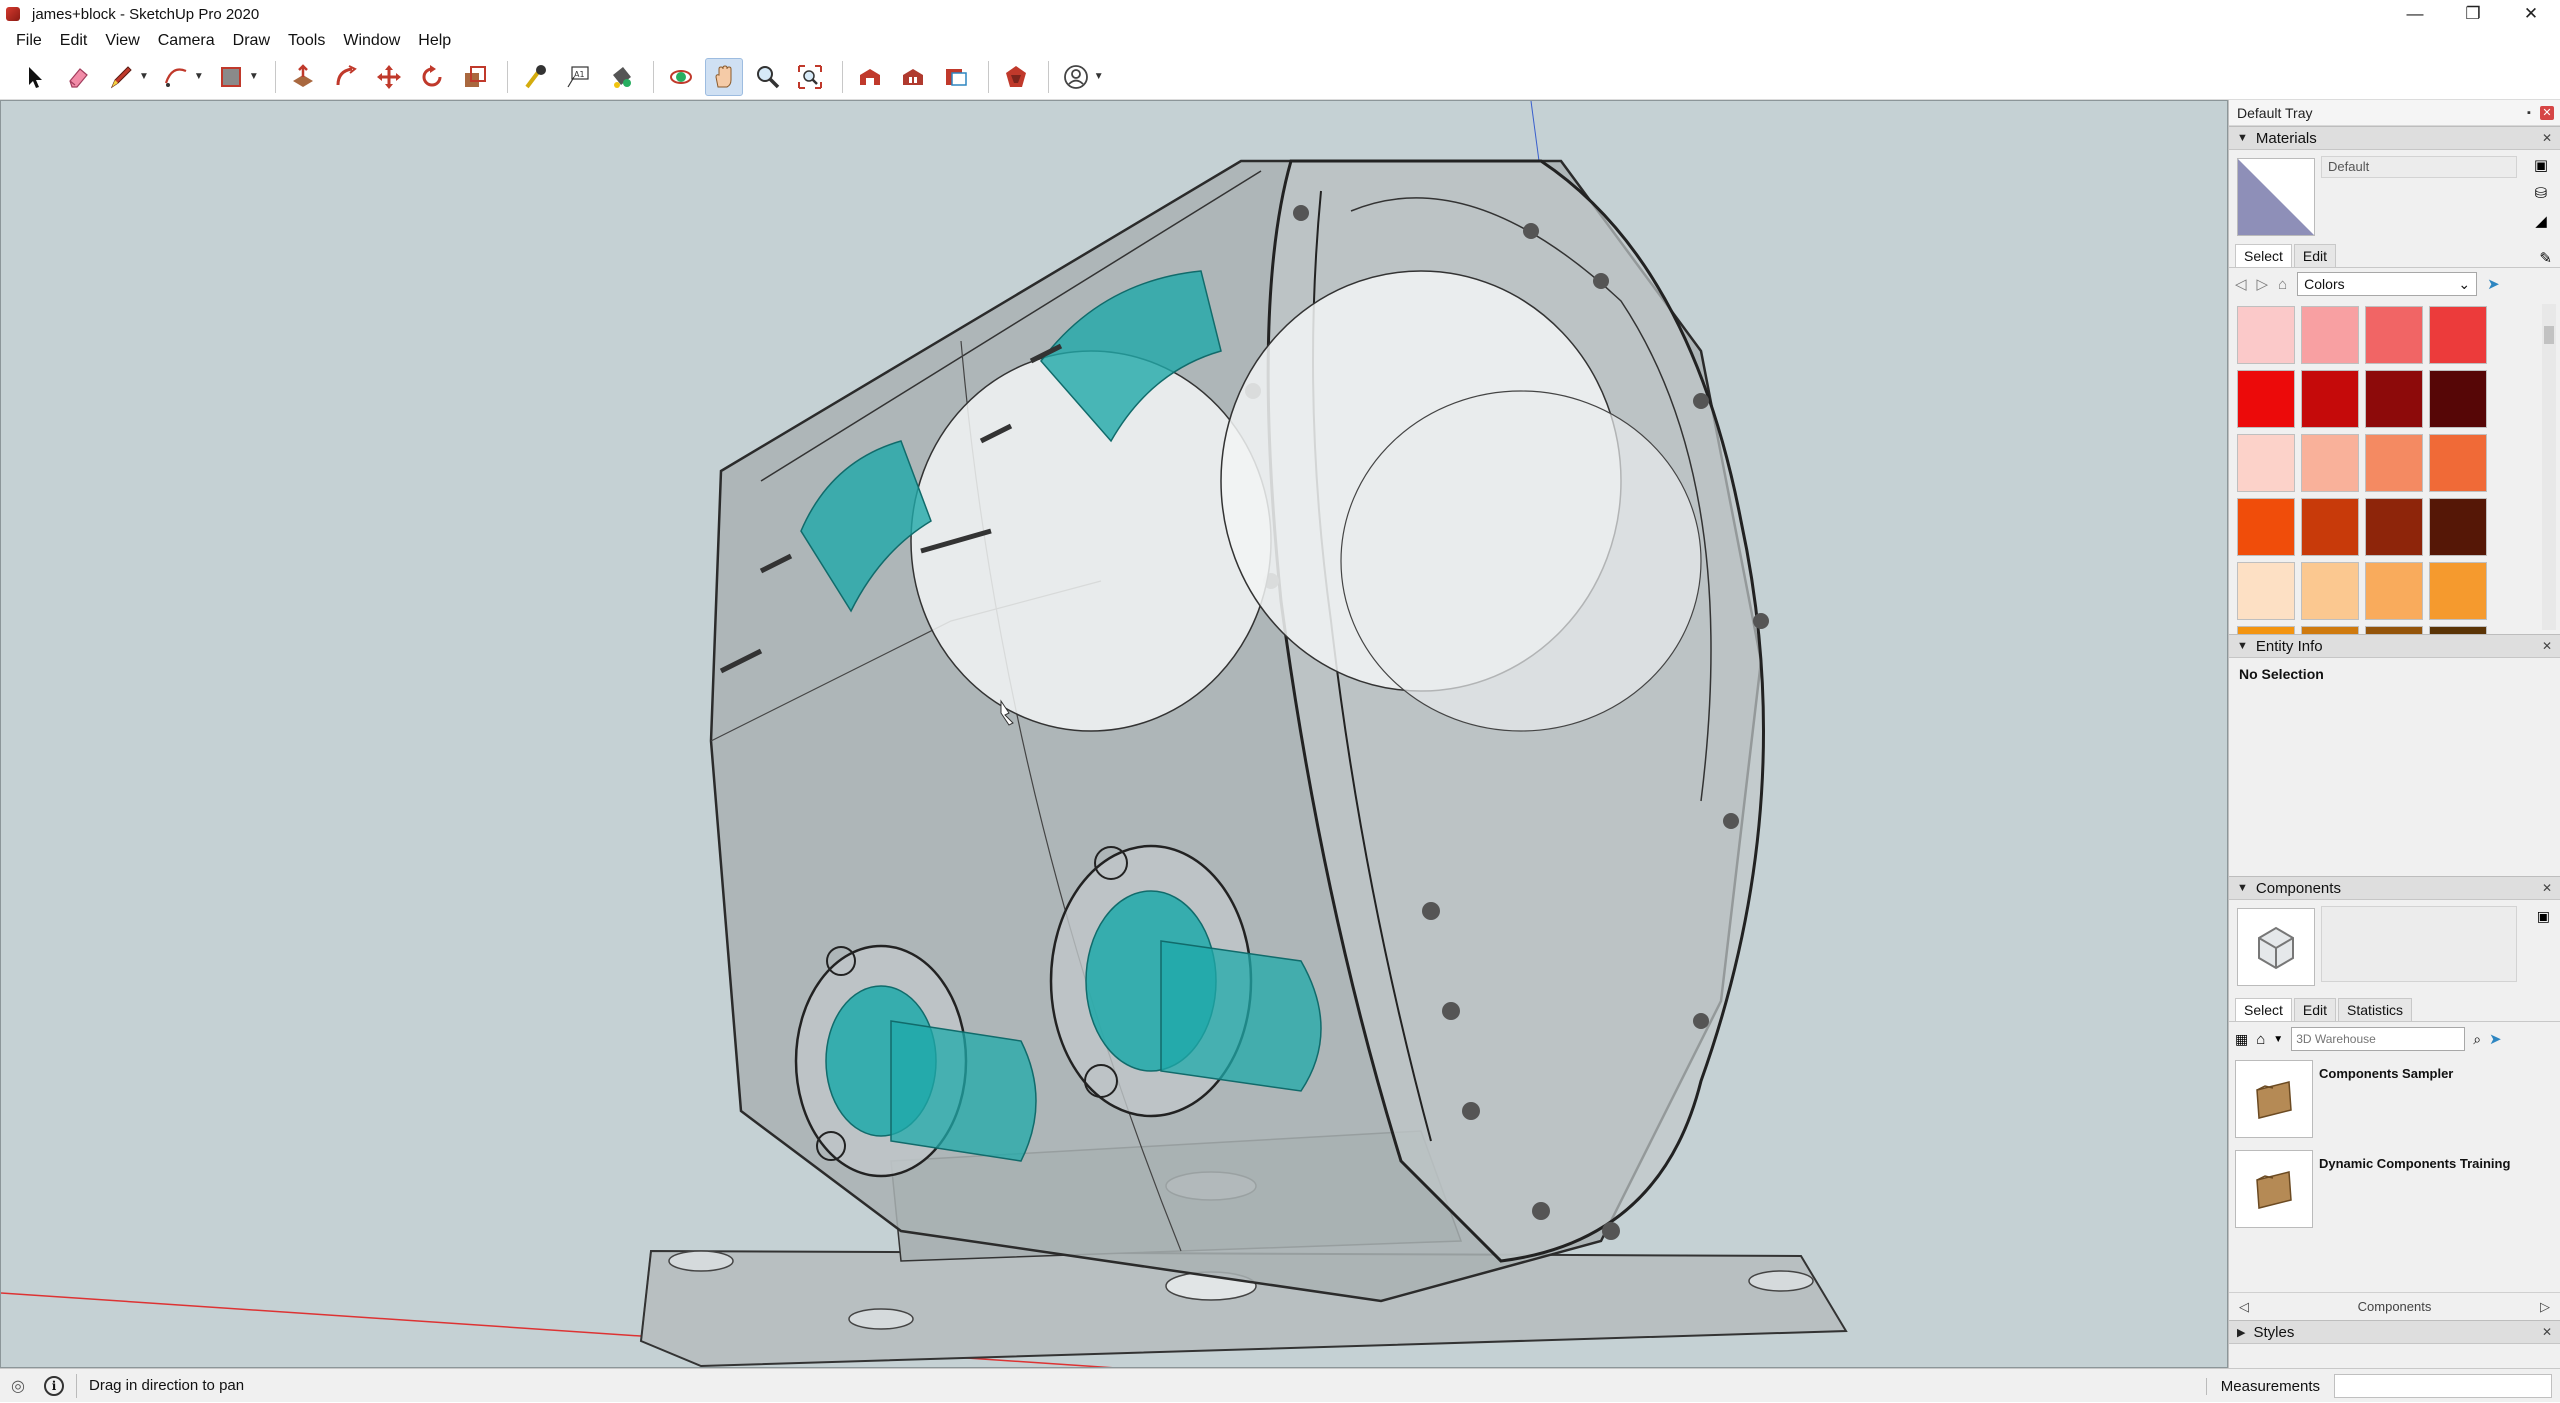 The width and height of the screenshot is (2560, 1403). I want to click on material-bucket-icon: ⛁, so click(2541, 193).